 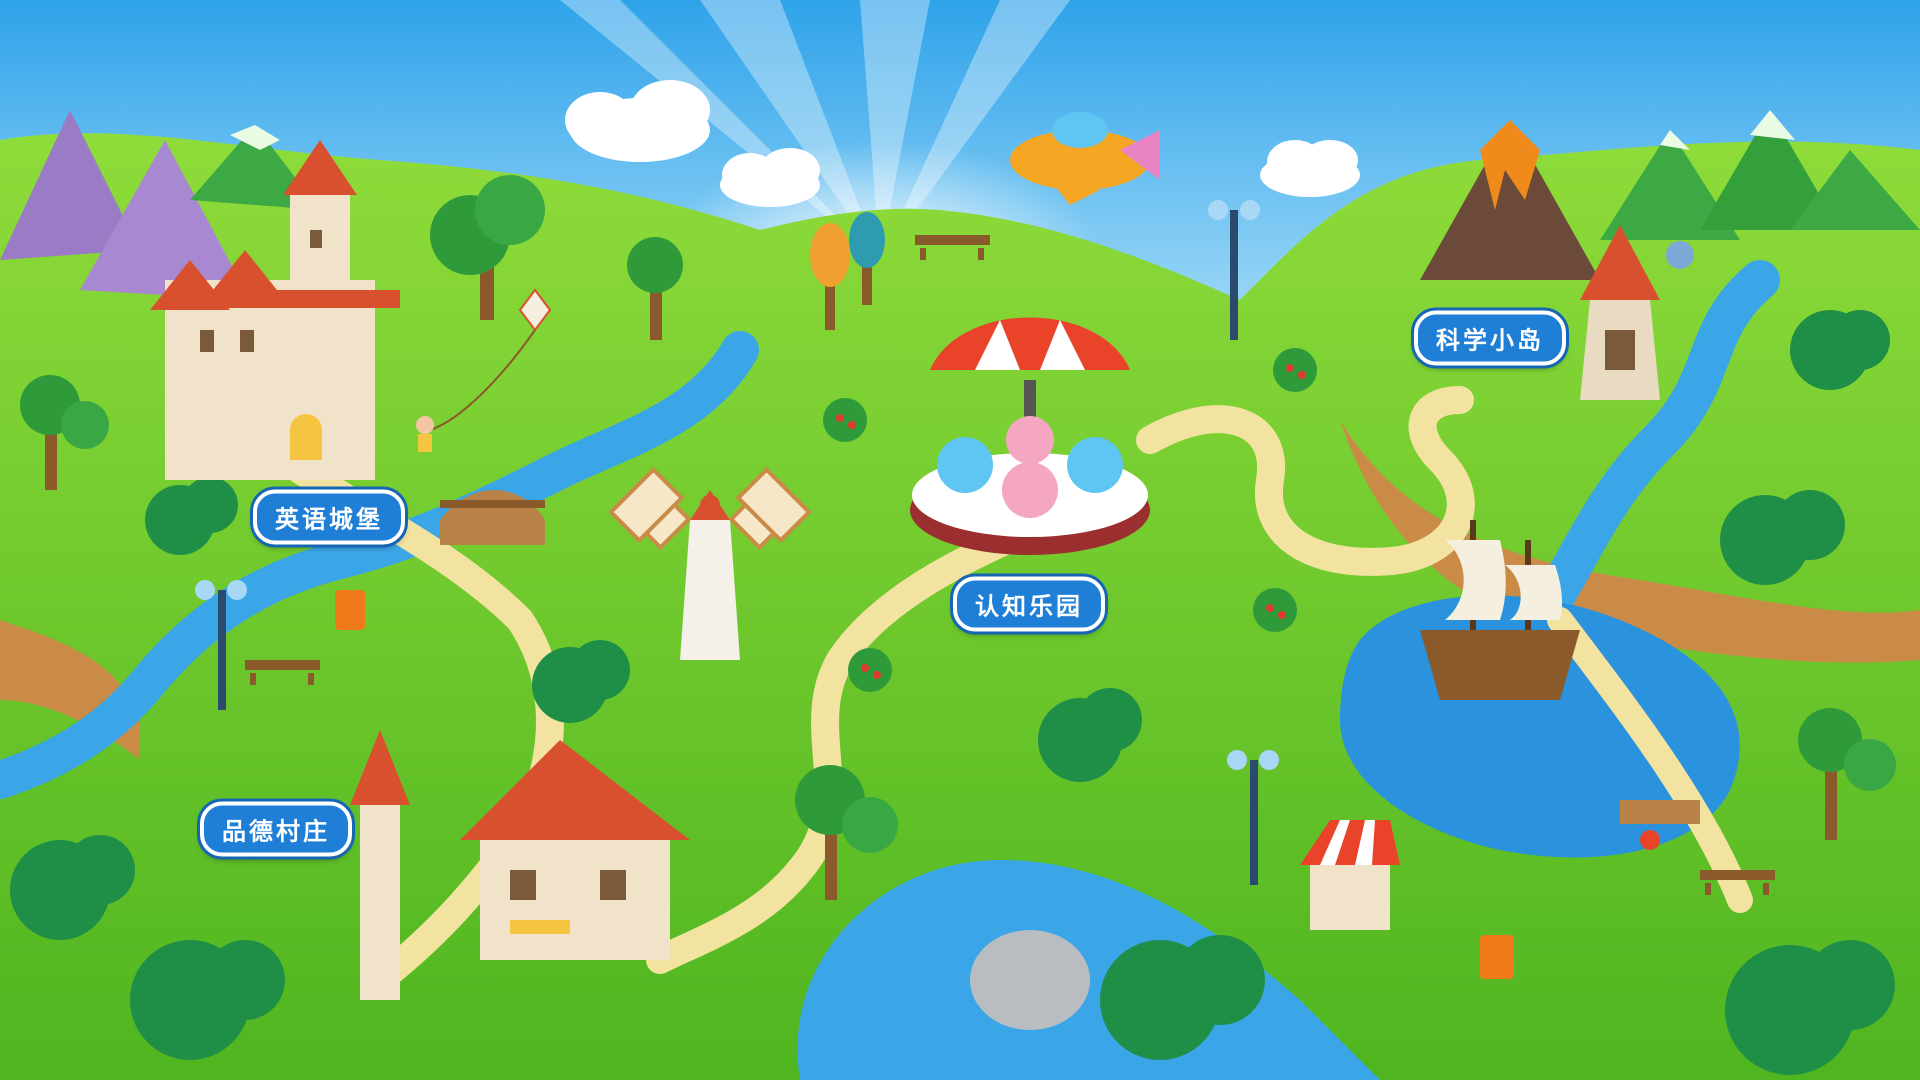 What do you see at coordinates (1030, 980) in the screenshot?
I see `rock` at bounding box center [1030, 980].